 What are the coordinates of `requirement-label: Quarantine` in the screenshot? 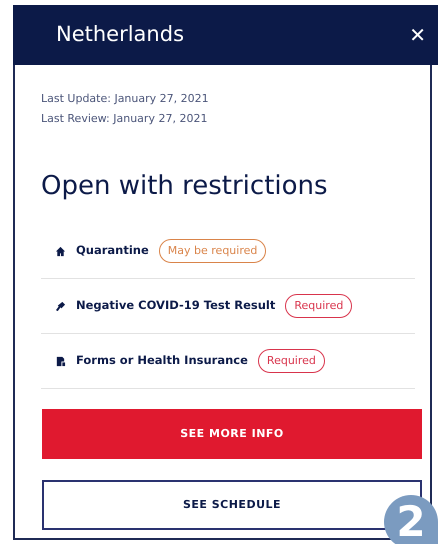 It's located at (112, 251).